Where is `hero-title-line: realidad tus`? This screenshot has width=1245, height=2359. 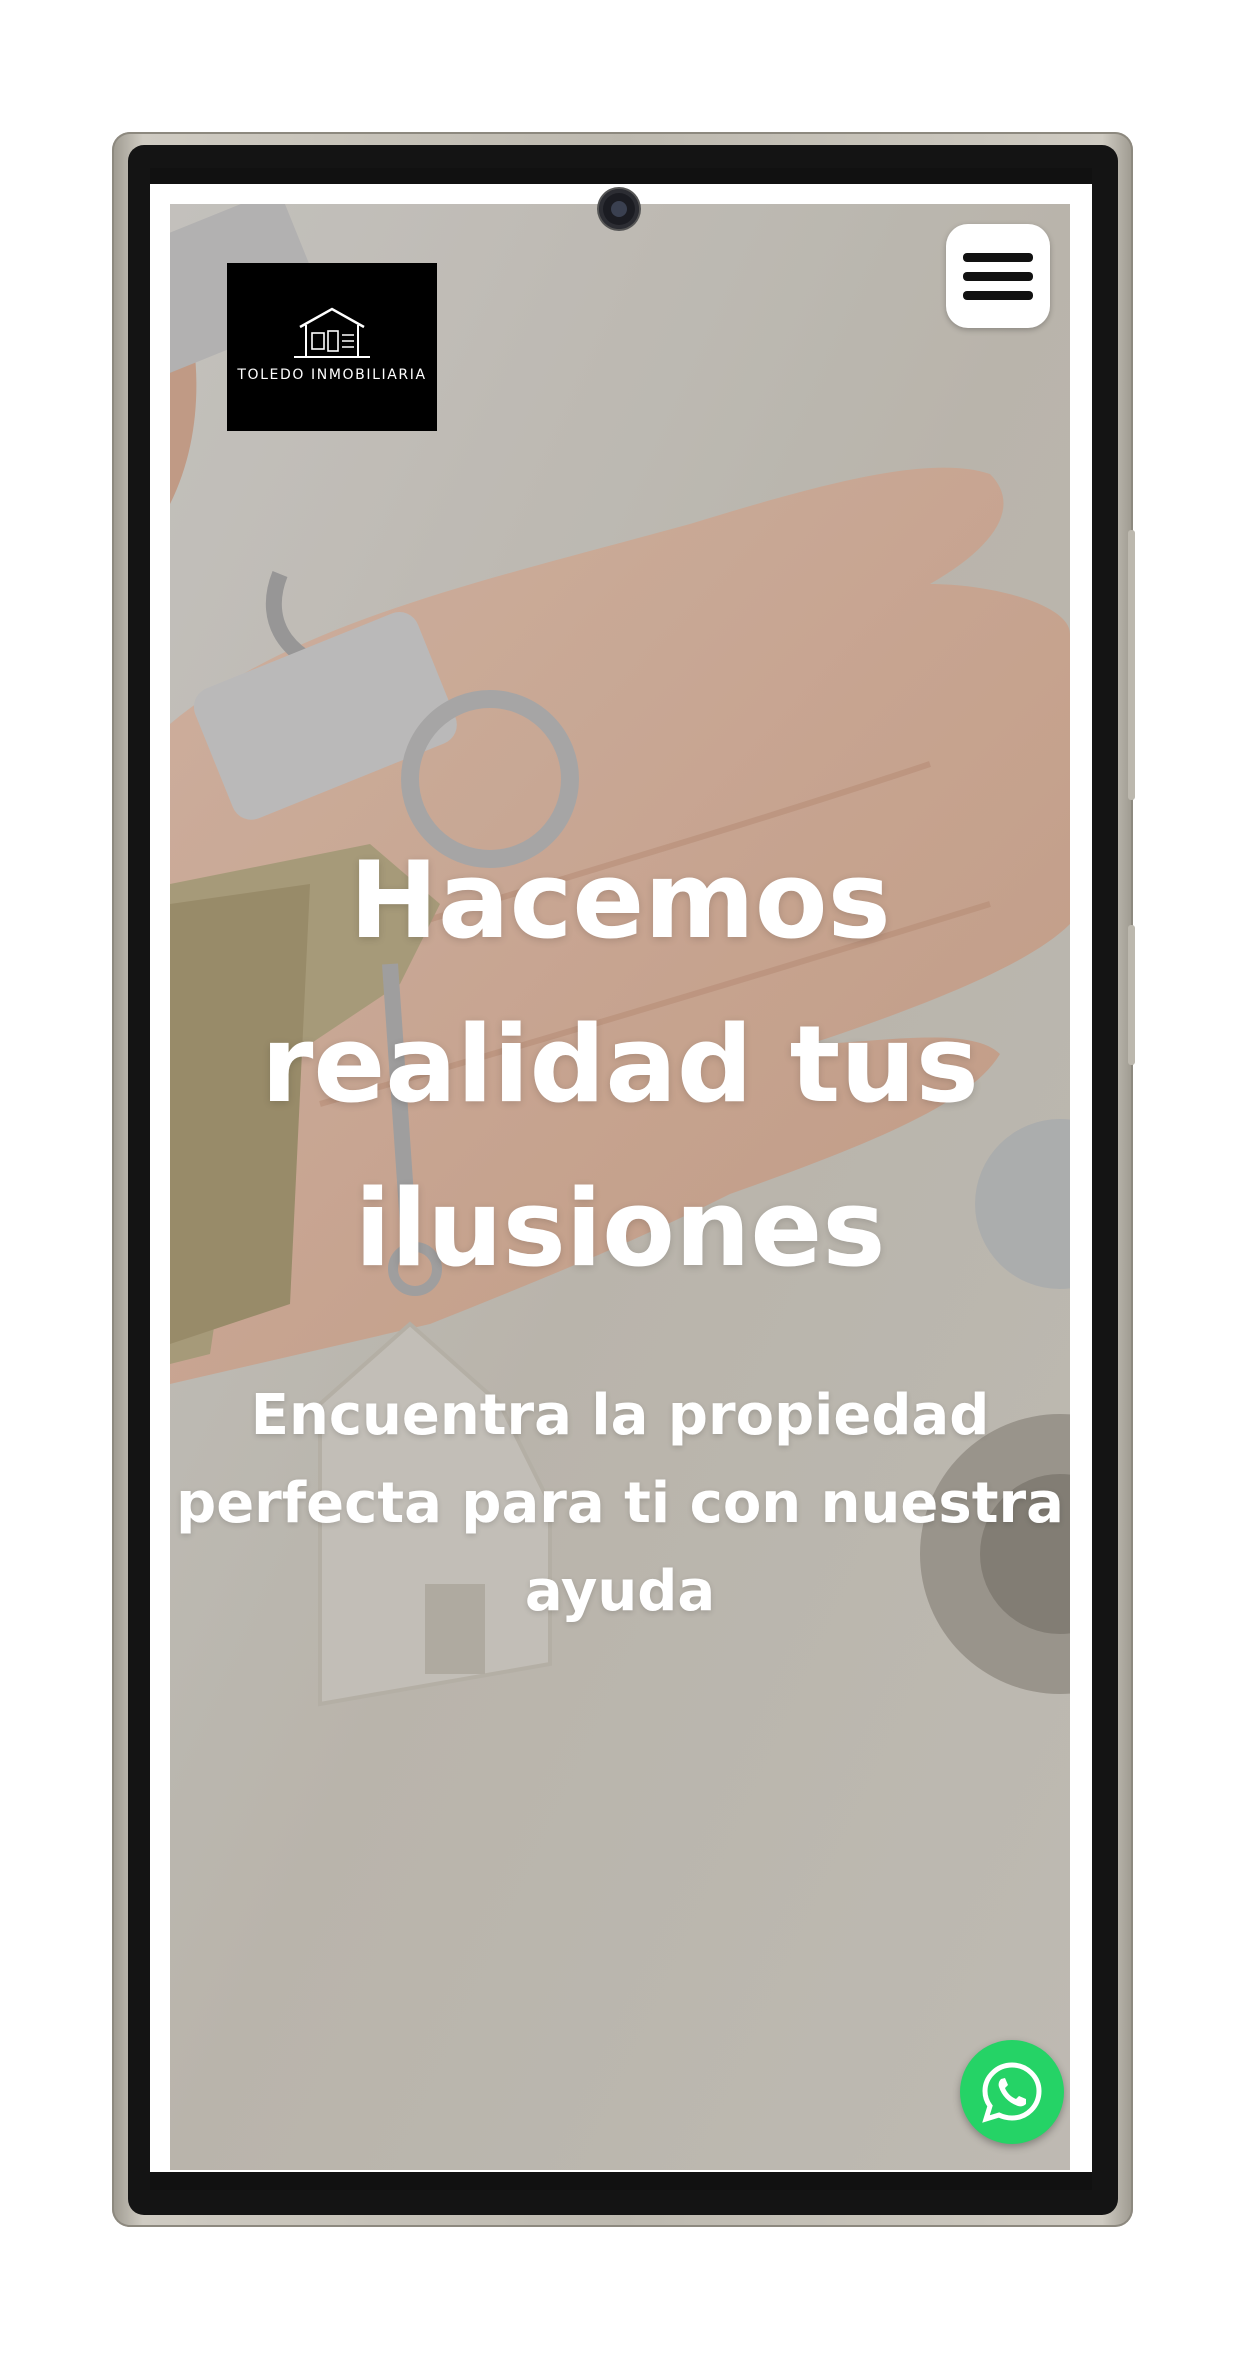
hero-title-line: realidad tus is located at coordinates (620, 1064).